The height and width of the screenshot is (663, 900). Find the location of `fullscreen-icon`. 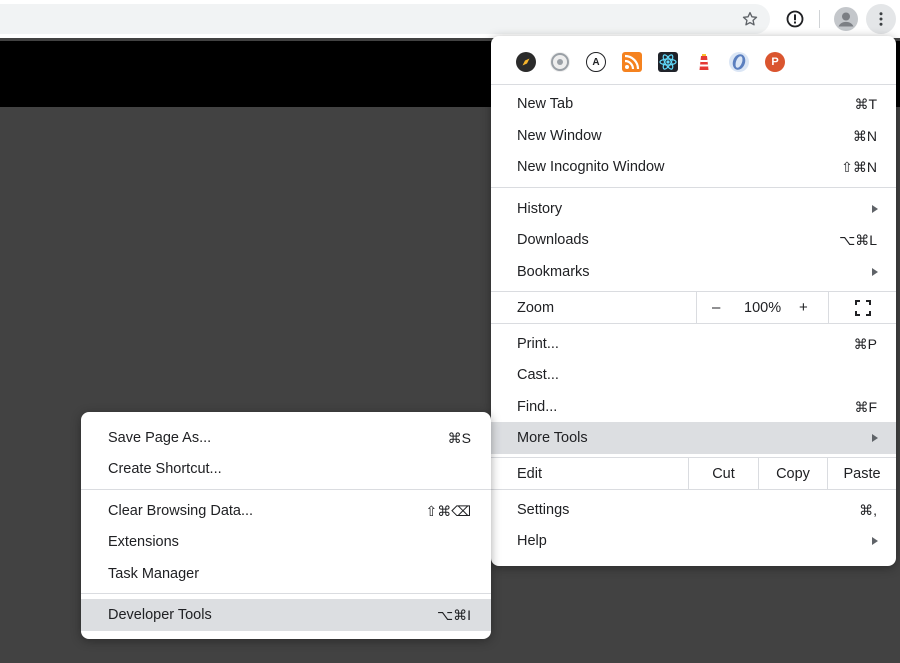

fullscreen-icon is located at coordinates (862, 308).